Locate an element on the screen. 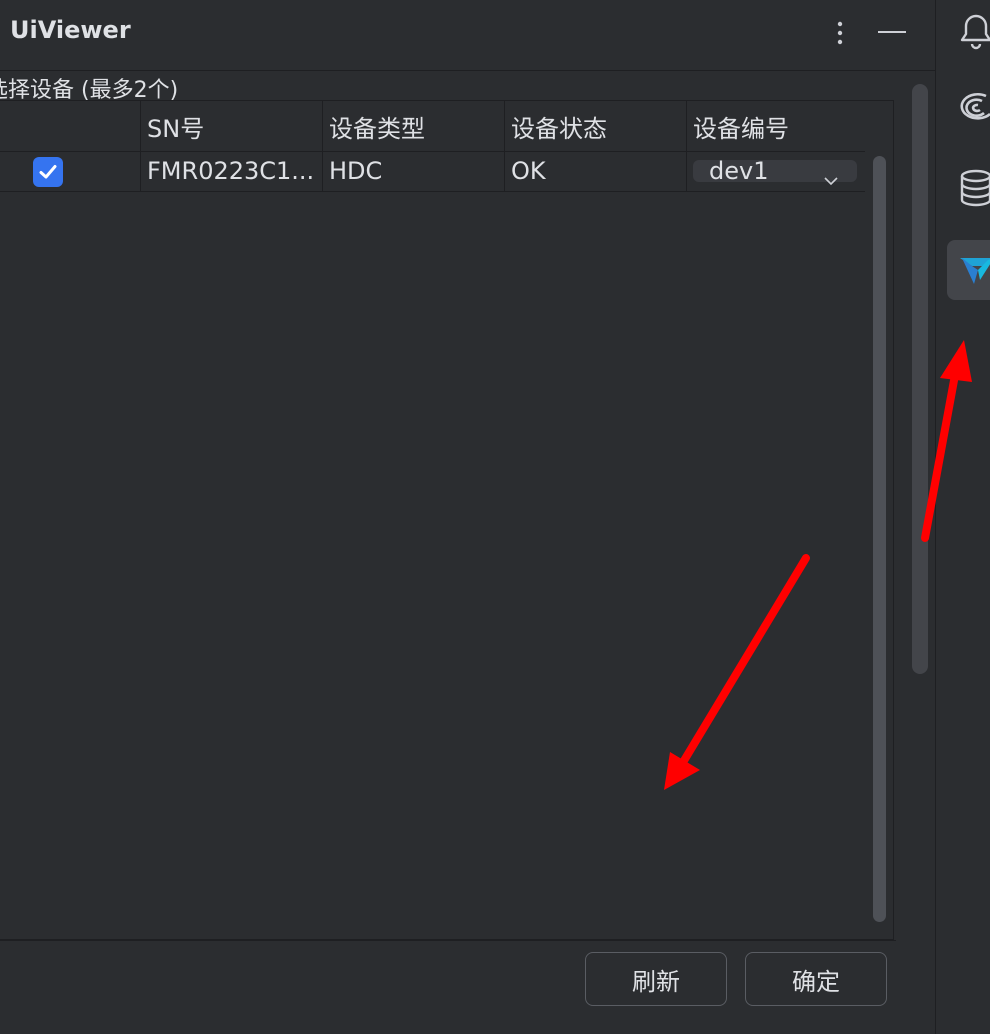  column-header-sn: SN号 is located at coordinates (232, 126).